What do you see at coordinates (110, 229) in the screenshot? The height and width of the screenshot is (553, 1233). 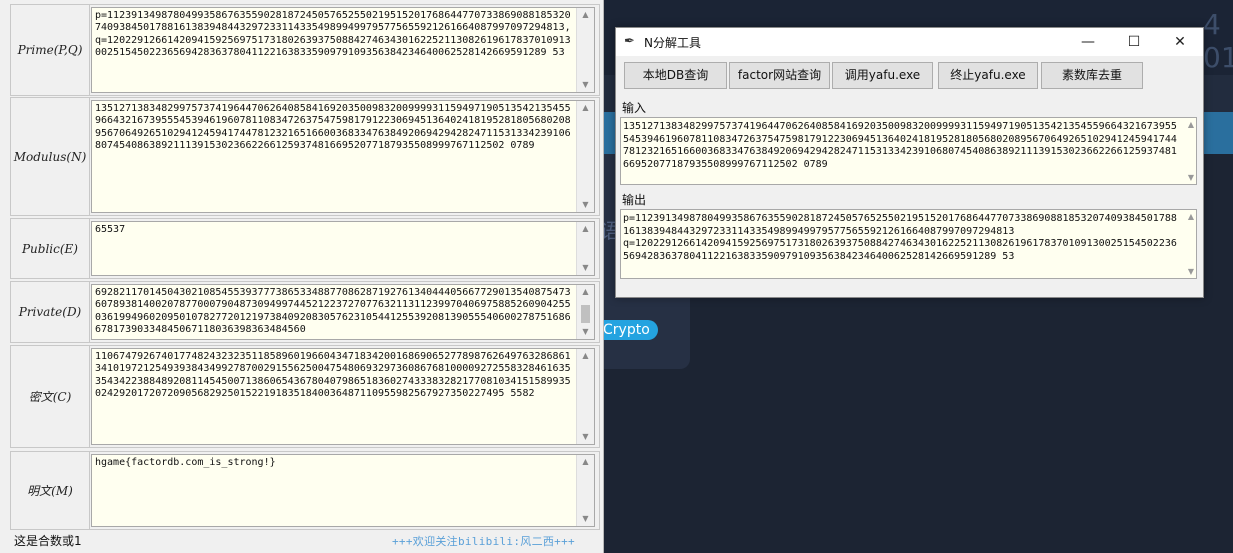 I see `public-value: 65537` at bounding box center [110, 229].